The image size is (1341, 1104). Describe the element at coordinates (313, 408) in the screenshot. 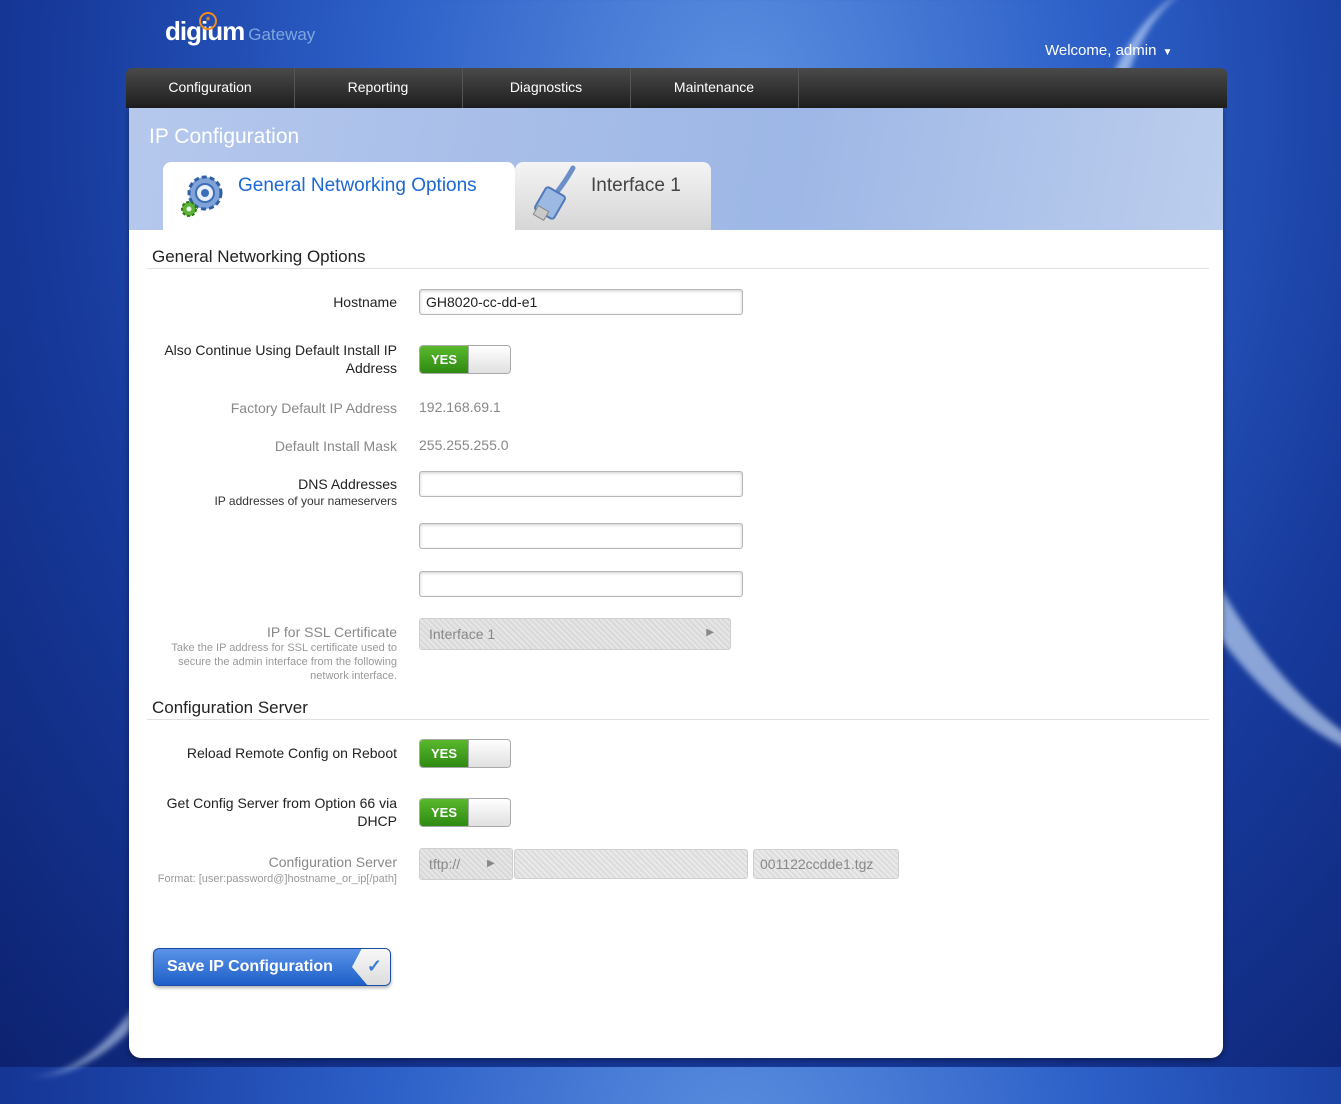

I see `factory-ip-label: Factory Default IP Address` at that location.